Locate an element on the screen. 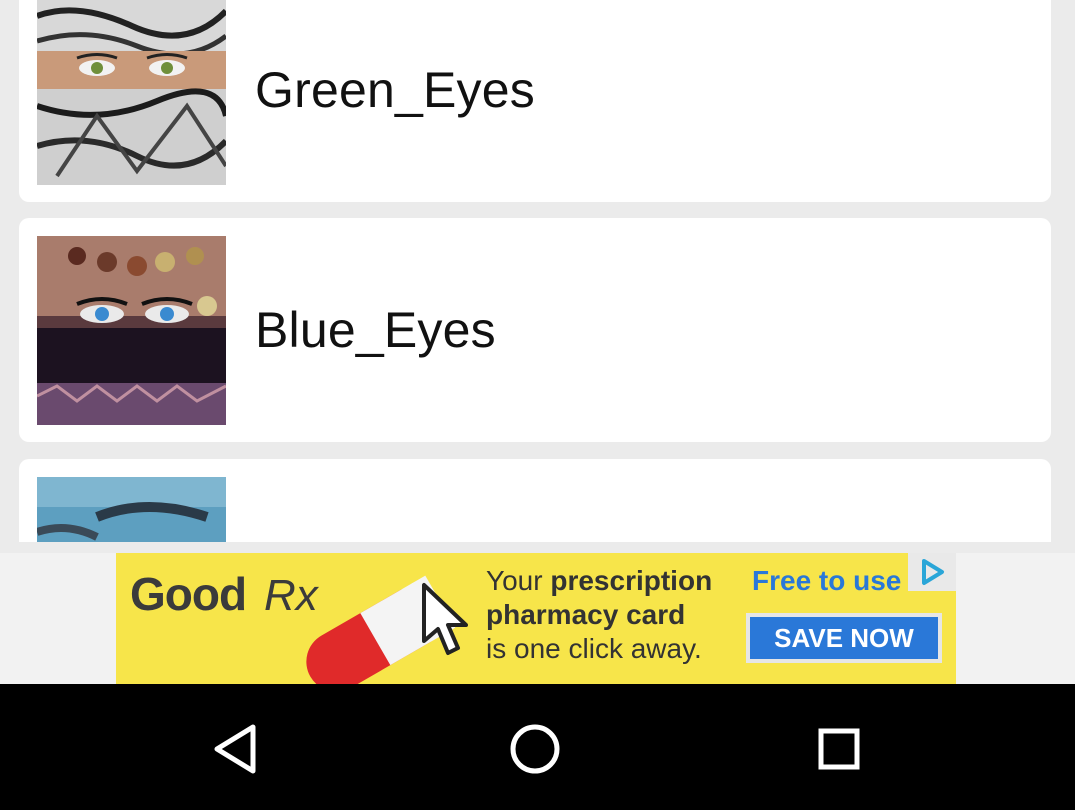  adchoices-button is located at coordinates (932, 572).